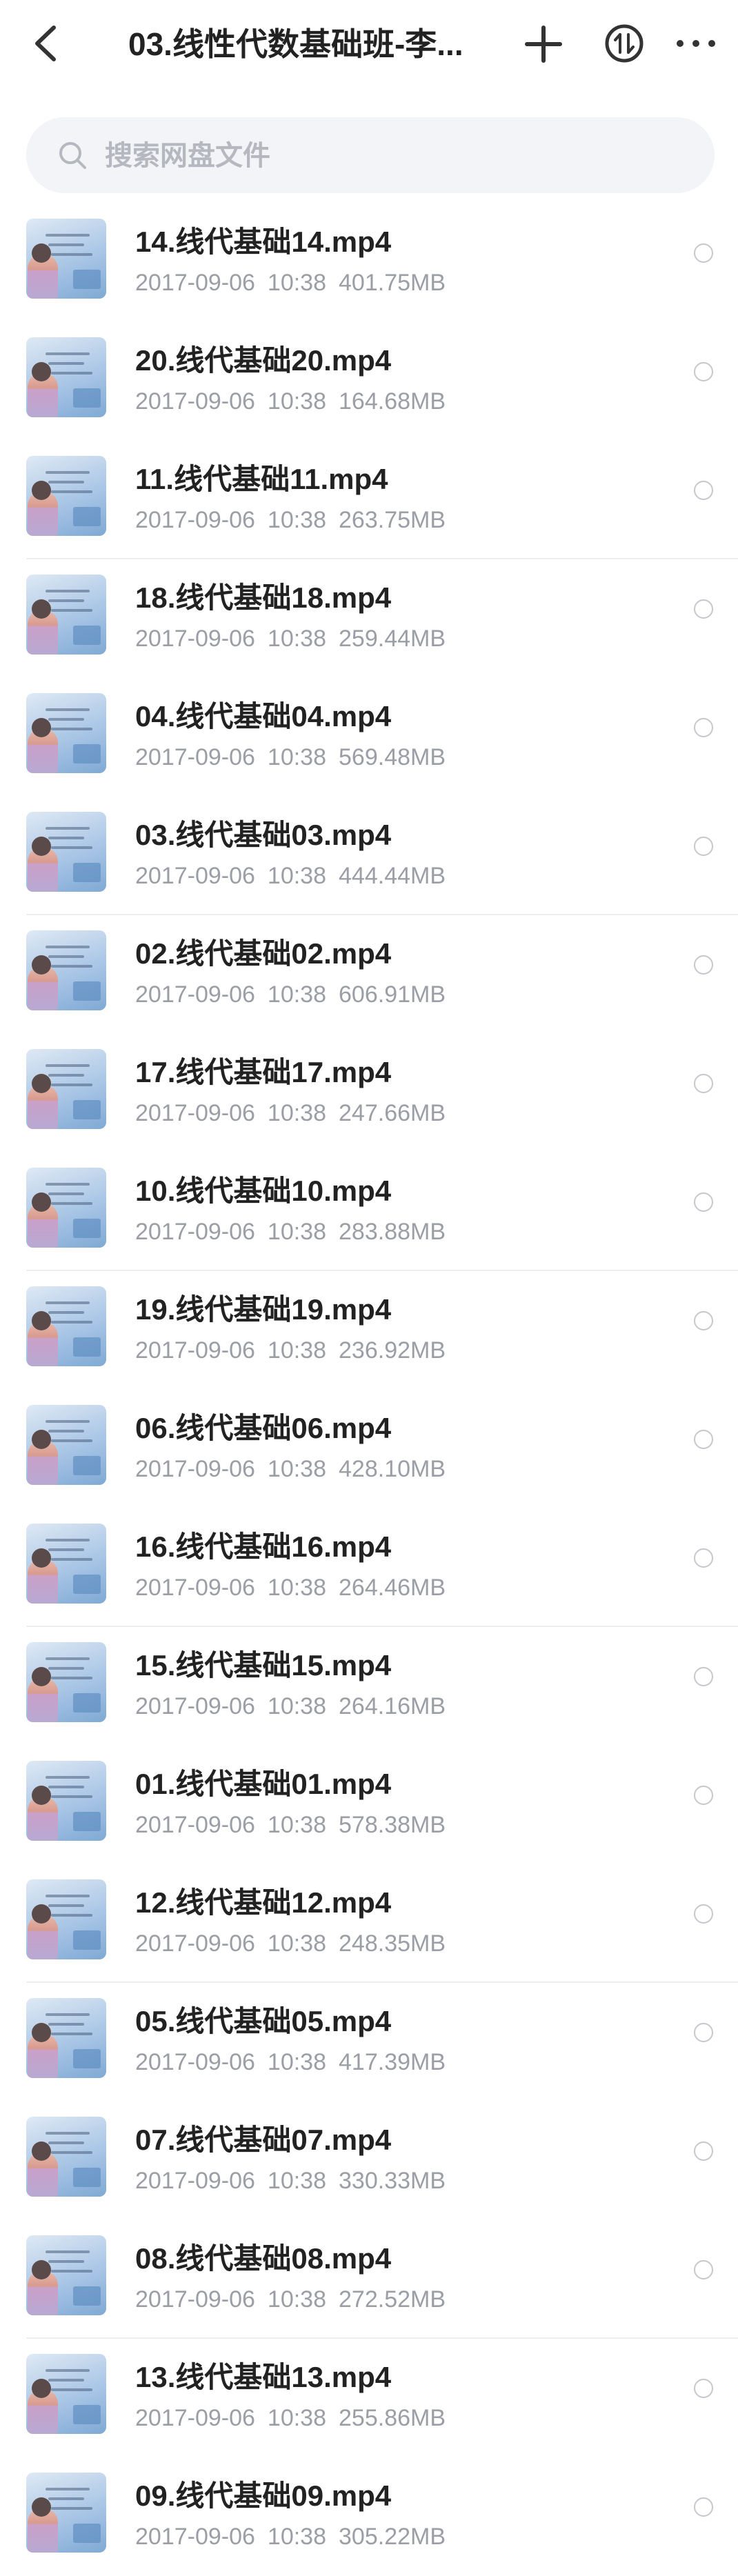  What do you see at coordinates (72, 155) in the screenshot?
I see `search-icon` at bounding box center [72, 155].